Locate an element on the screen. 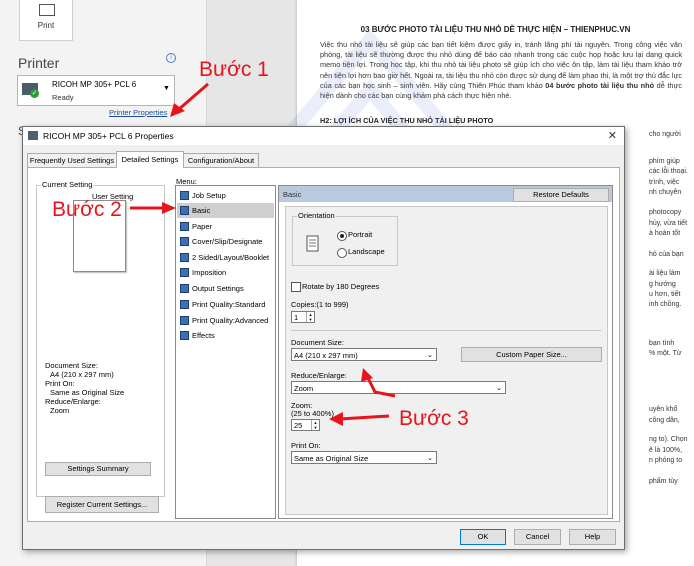 This screenshot has height=566, width=694. cover-icon is located at coordinates (184, 241).